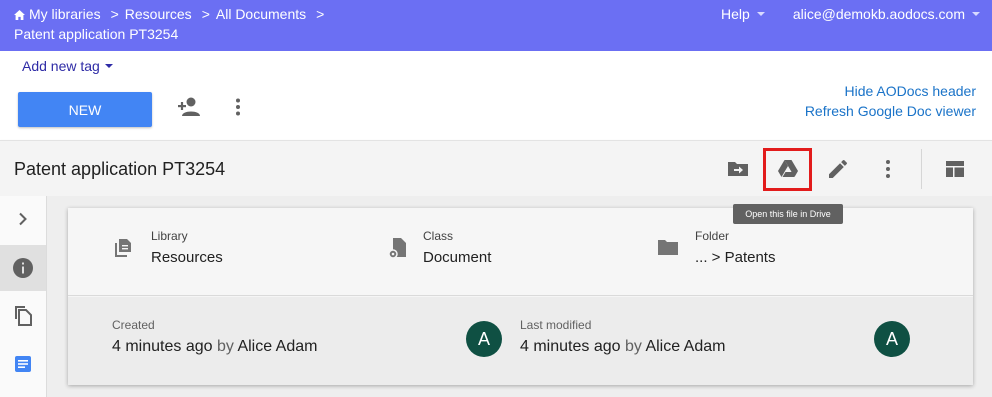 This screenshot has height=397, width=992. Describe the element at coordinates (712, 236) in the screenshot. I see `folder-label: Folder` at that location.